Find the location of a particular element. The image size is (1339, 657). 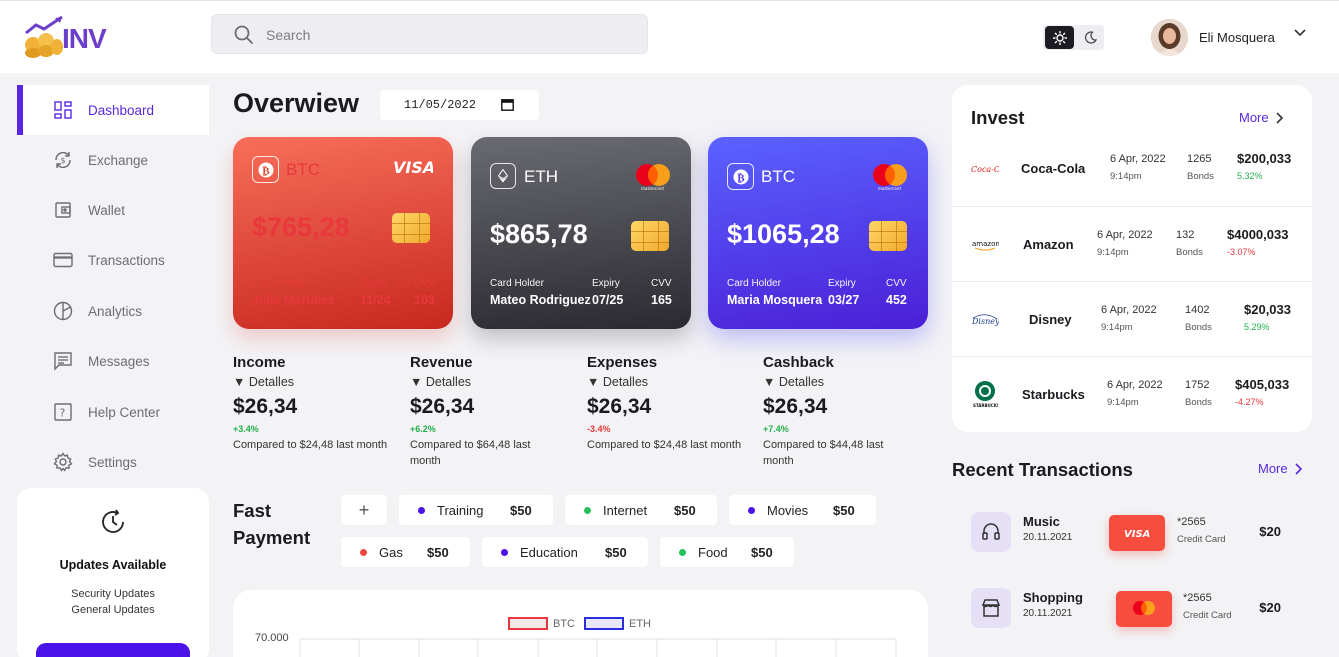

invest-change: 5.32% is located at coordinates (1250, 176).